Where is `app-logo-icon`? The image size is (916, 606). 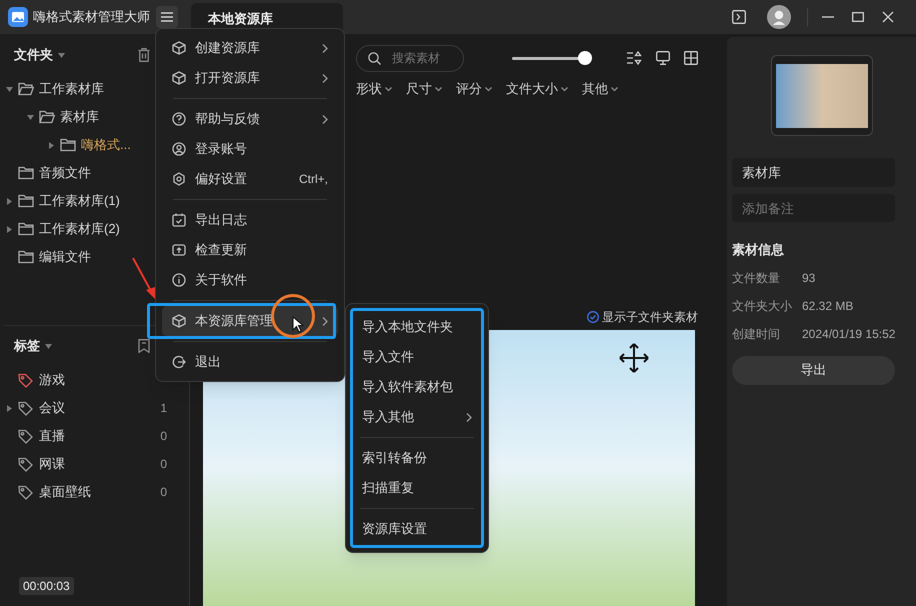 app-logo-icon is located at coordinates (18, 17).